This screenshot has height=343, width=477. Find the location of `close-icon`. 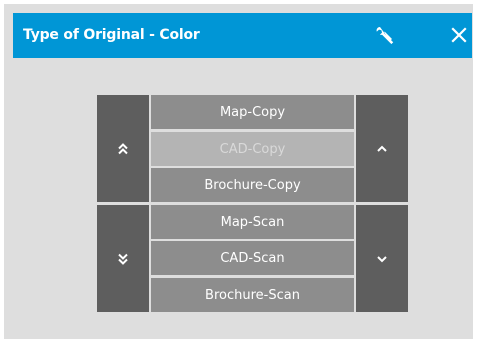

close-icon is located at coordinates (459, 35).